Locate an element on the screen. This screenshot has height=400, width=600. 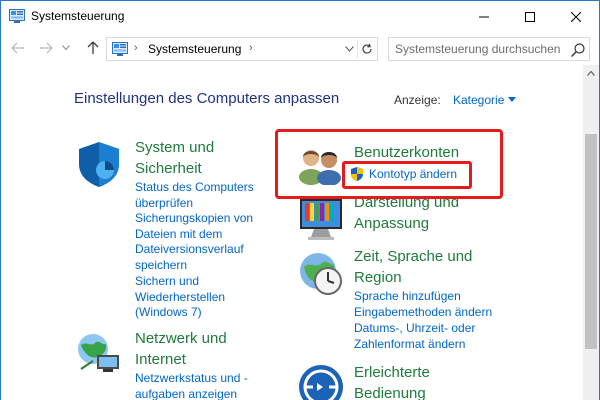
close-button is located at coordinates (576, 16).